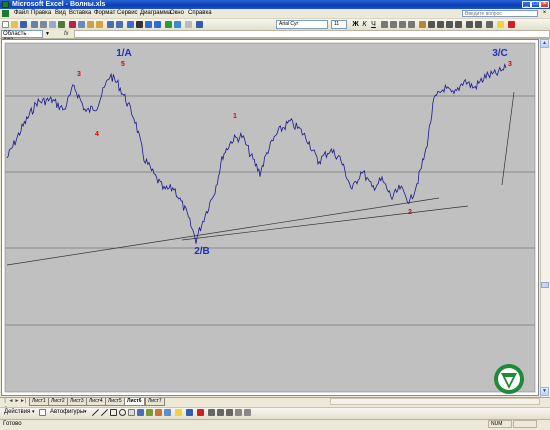 The width and height of the screenshot is (550, 430). I want to click on drawing-icon, so click(177, 24).